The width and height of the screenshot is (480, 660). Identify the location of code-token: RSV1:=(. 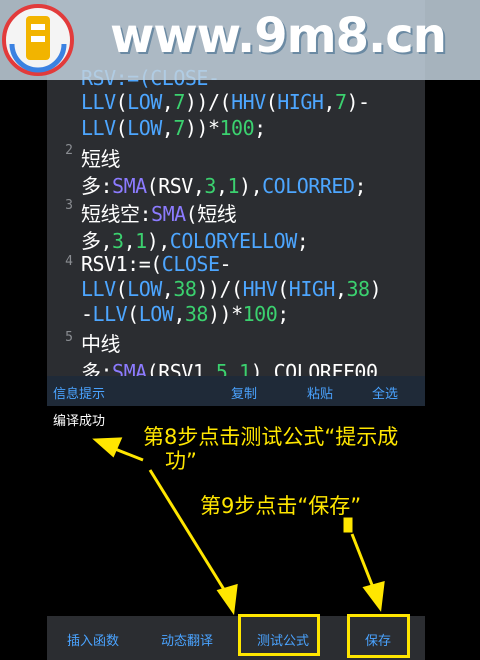
(121, 264).